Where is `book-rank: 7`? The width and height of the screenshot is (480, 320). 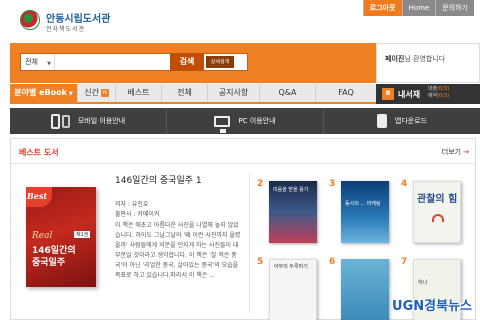 book-rank: 7 is located at coordinates (404, 262).